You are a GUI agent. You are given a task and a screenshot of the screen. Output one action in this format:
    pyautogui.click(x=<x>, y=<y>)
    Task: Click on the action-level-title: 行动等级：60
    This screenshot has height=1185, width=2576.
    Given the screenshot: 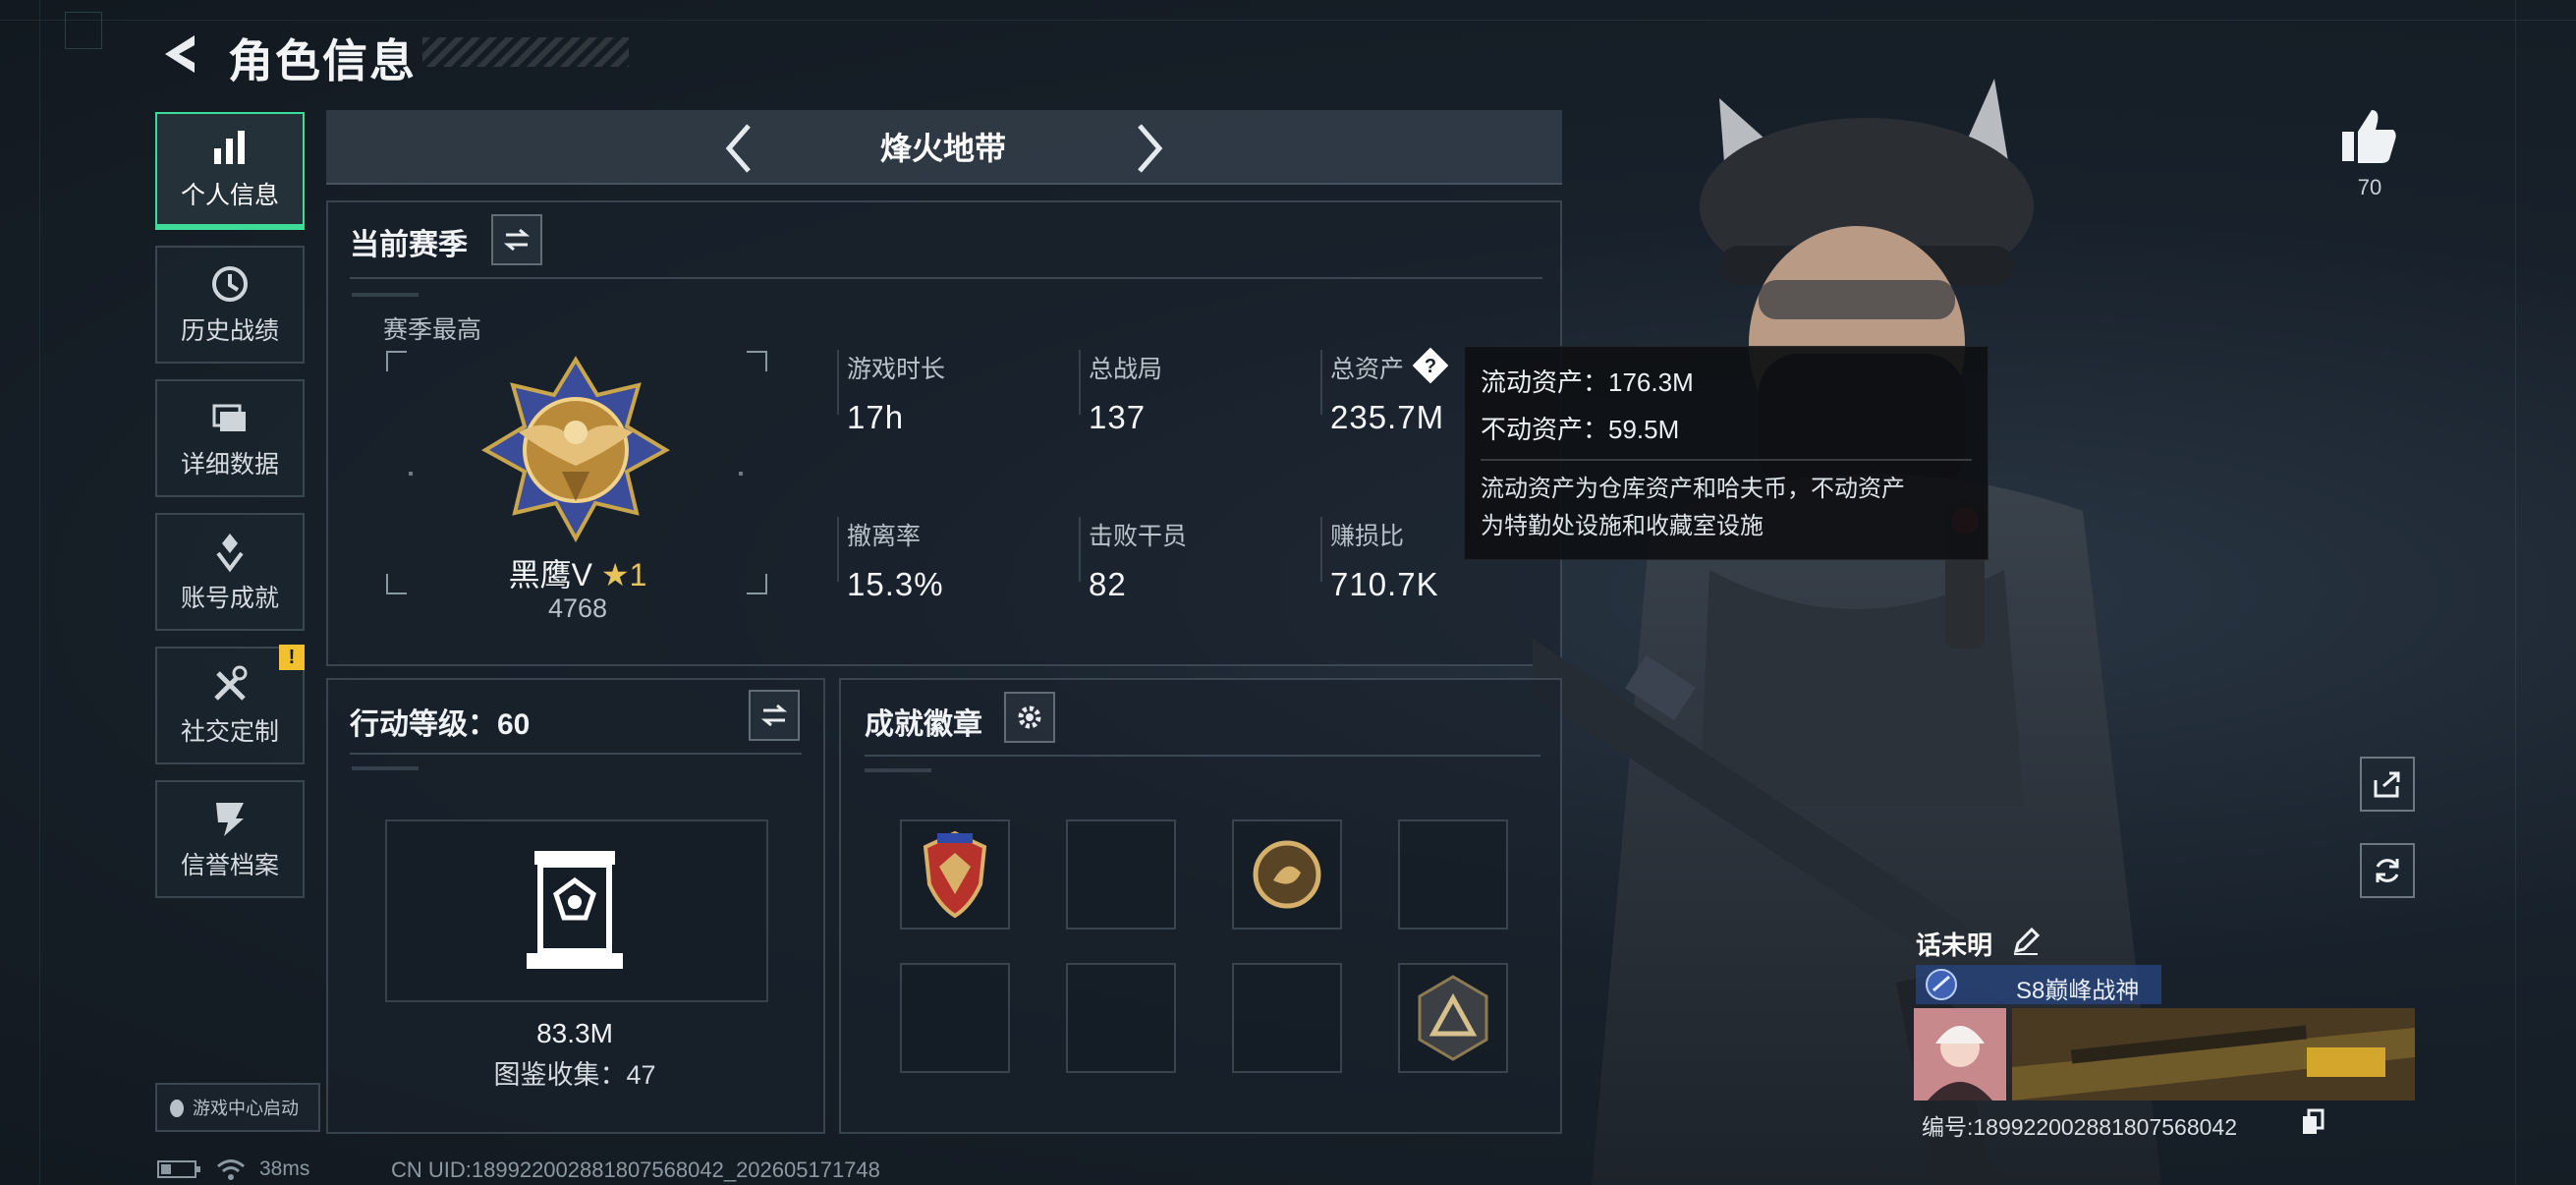 What is the action you would take?
    pyautogui.click(x=440, y=724)
    